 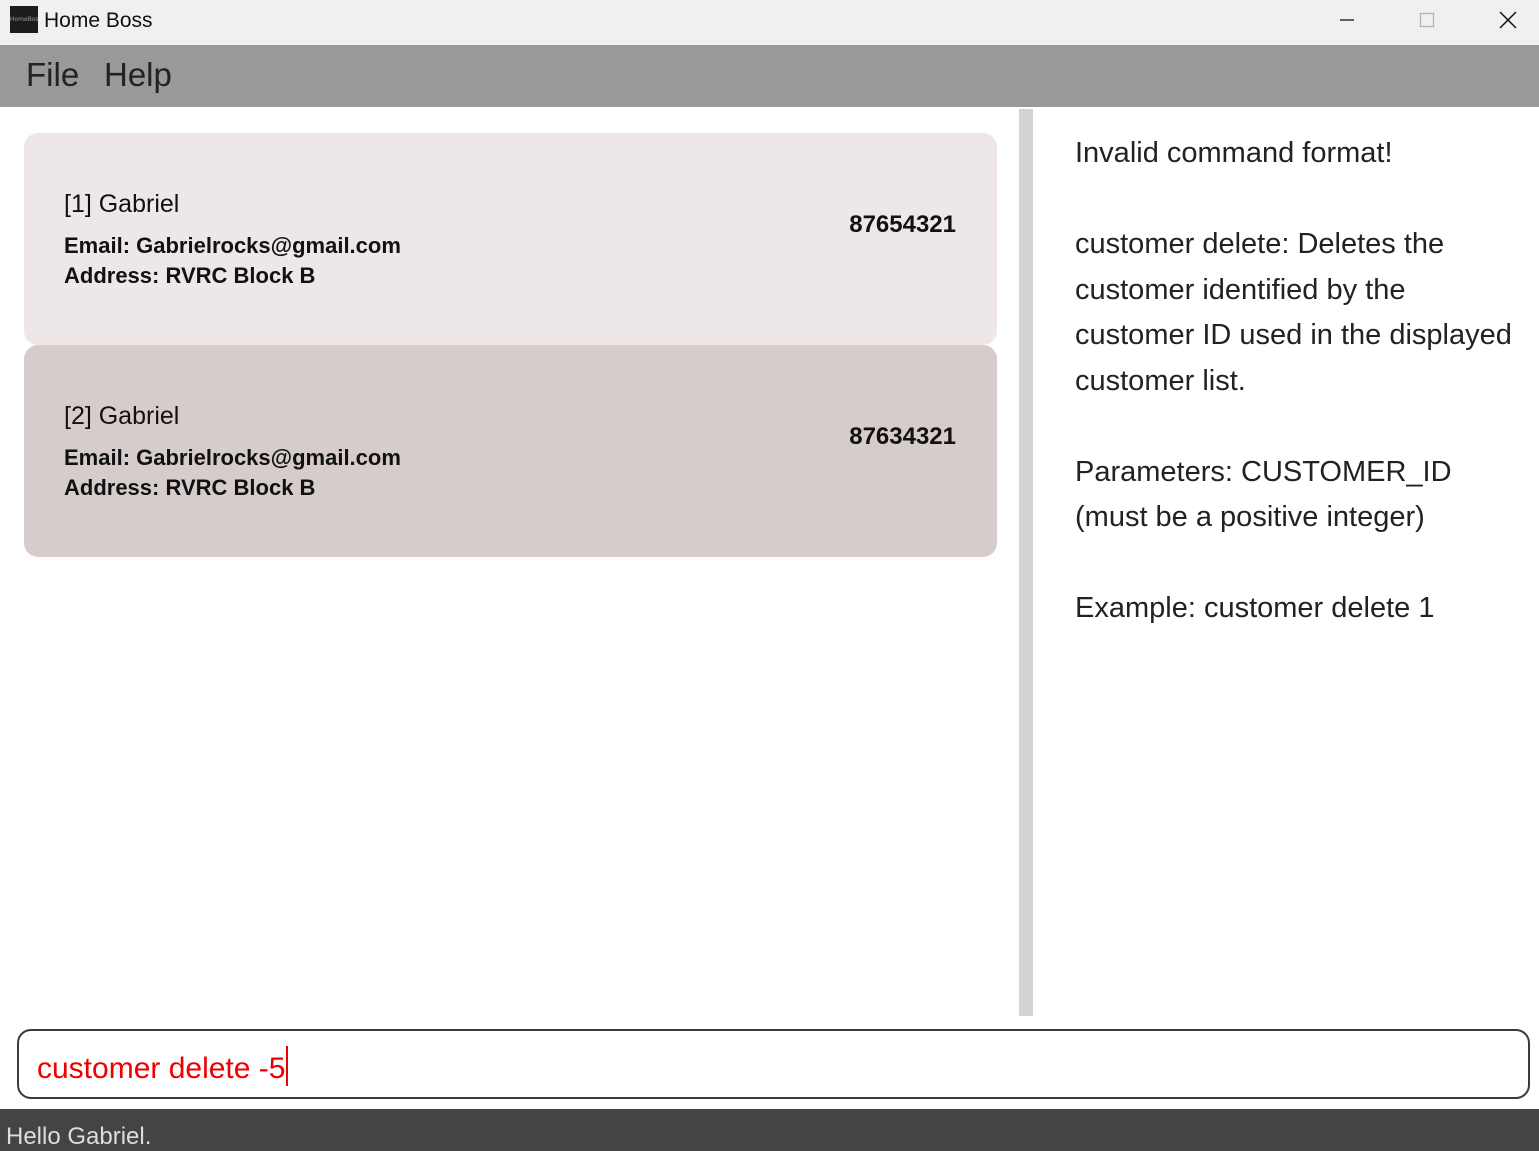 What do you see at coordinates (287, 1066) in the screenshot?
I see `text-caret` at bounding box center [287, 1066].